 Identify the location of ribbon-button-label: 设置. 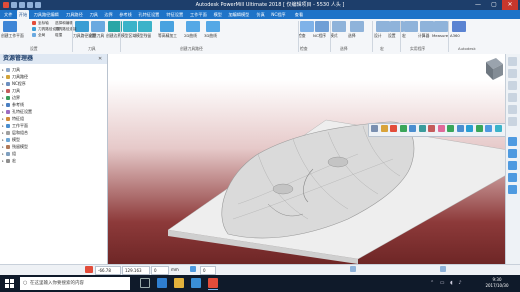
(392, 36).